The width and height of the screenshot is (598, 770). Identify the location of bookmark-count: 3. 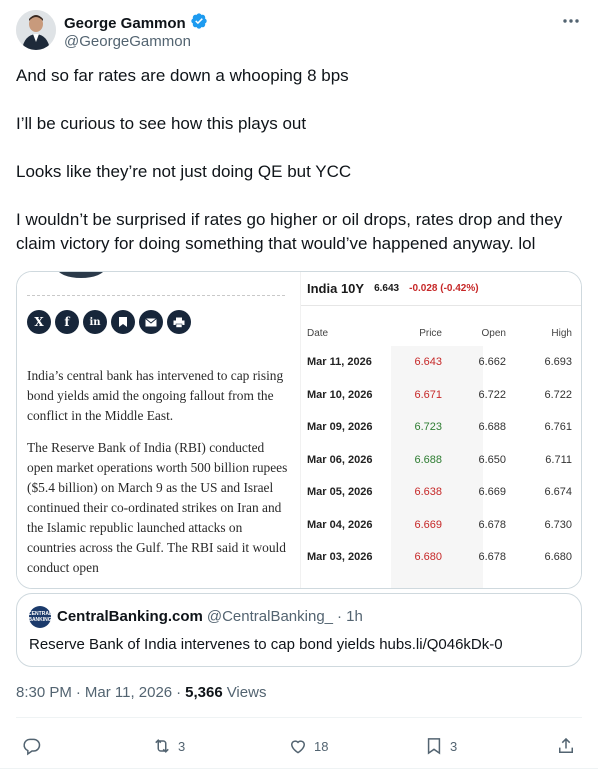
(454, 746).